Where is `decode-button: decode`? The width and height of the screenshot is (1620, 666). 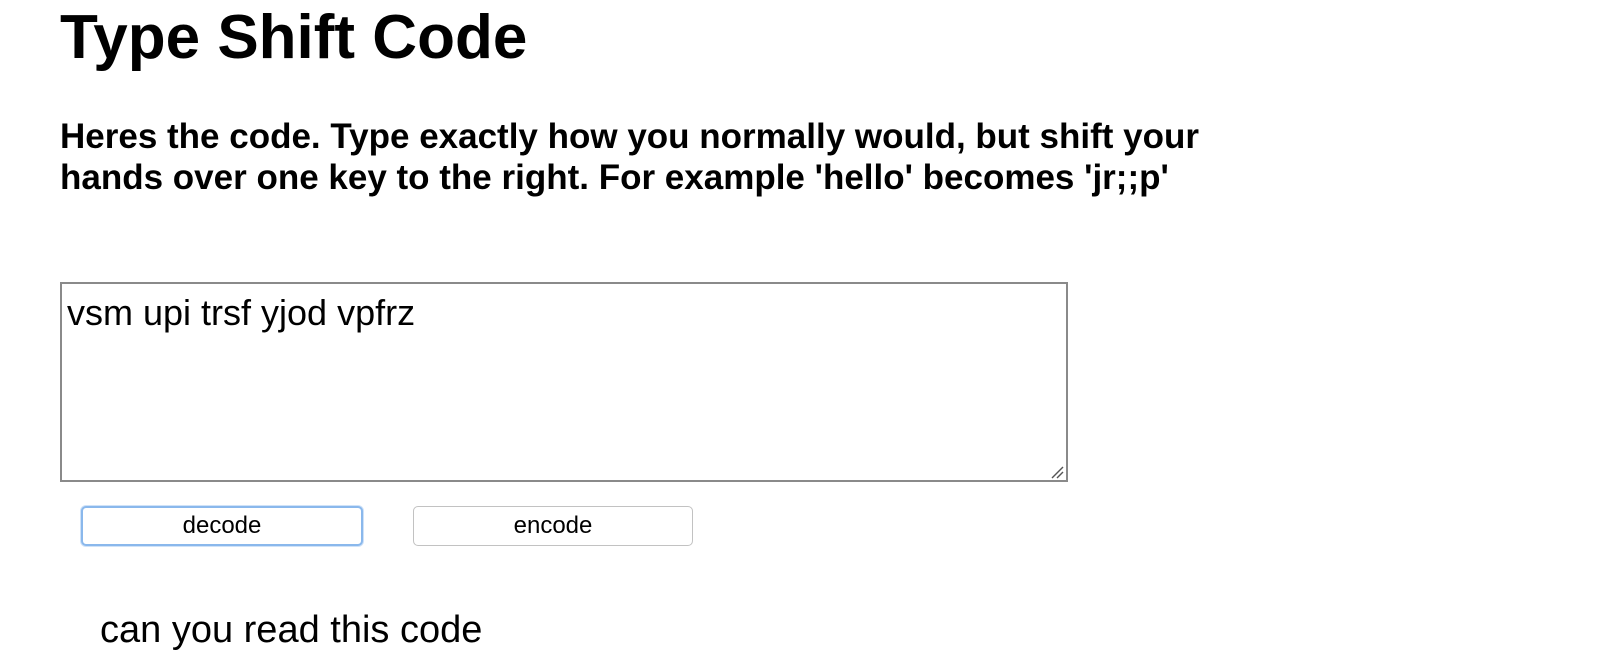 decode-button: decode is located at coordinates (222, 526).